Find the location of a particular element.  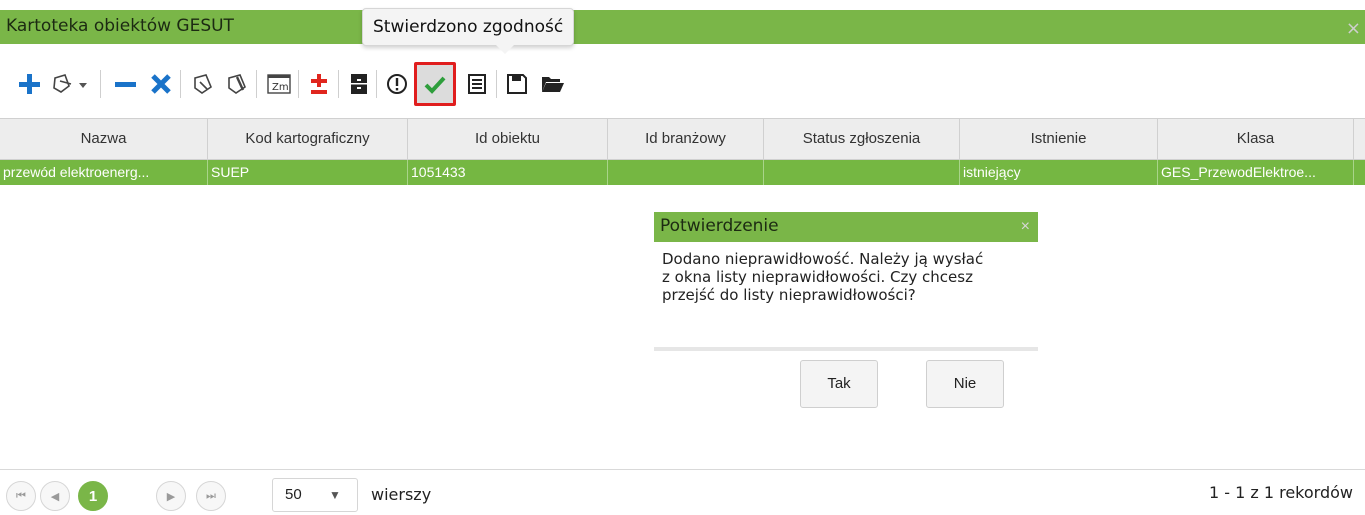

first-page-button: ⏮ is located at coordinates (21, 496).